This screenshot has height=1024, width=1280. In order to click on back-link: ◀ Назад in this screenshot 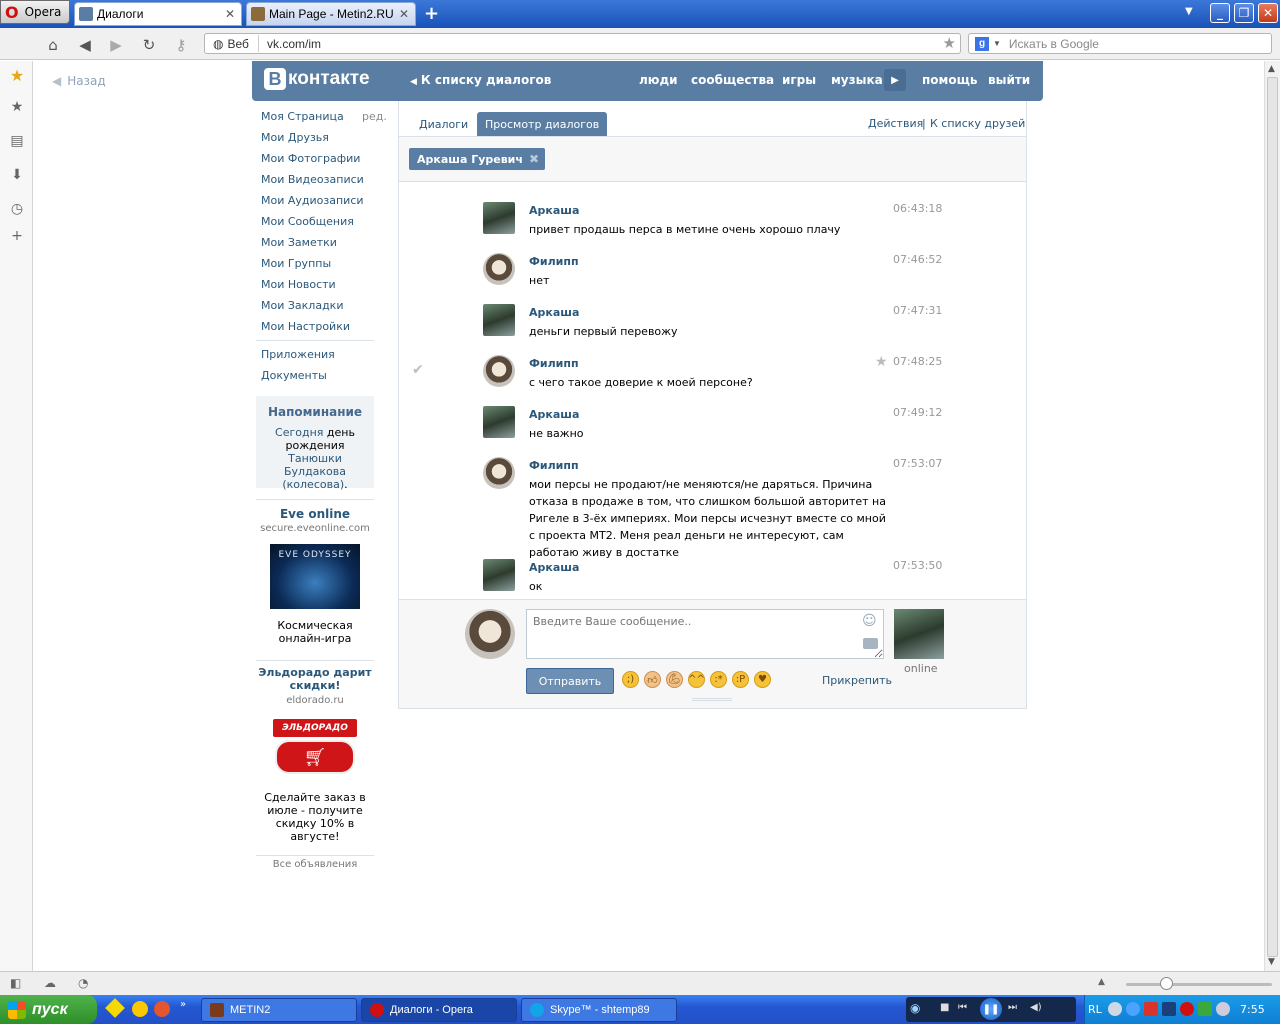, I will do `click(79, 81)`.